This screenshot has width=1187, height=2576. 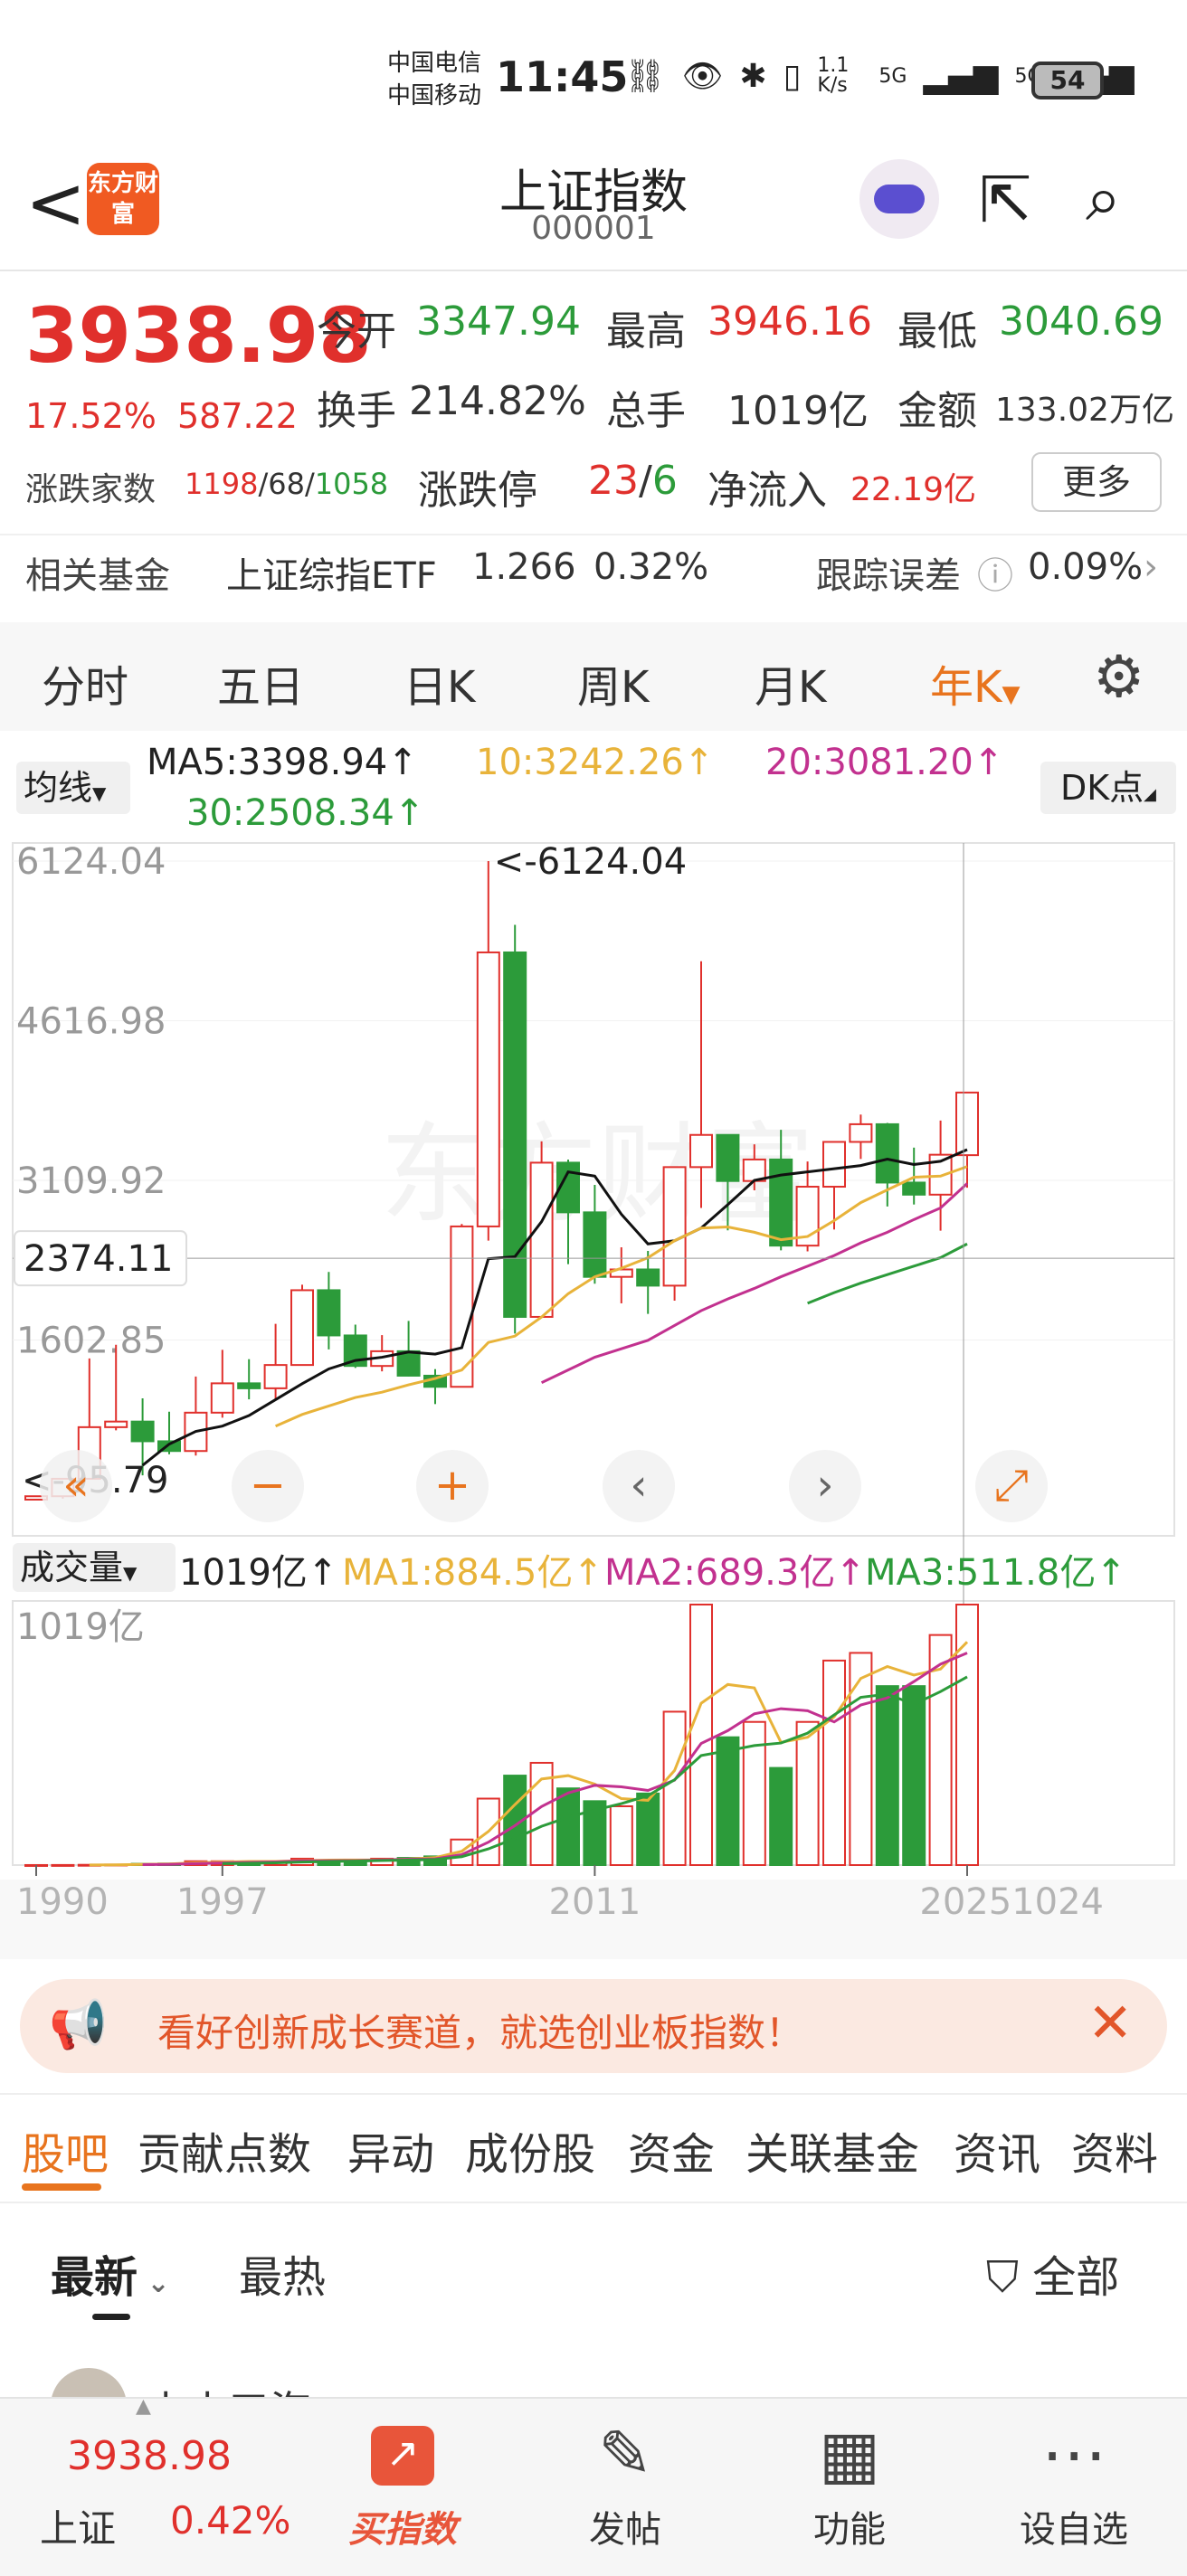 I want to click on tab-five-day: 五日, so click(x=260, y=683).